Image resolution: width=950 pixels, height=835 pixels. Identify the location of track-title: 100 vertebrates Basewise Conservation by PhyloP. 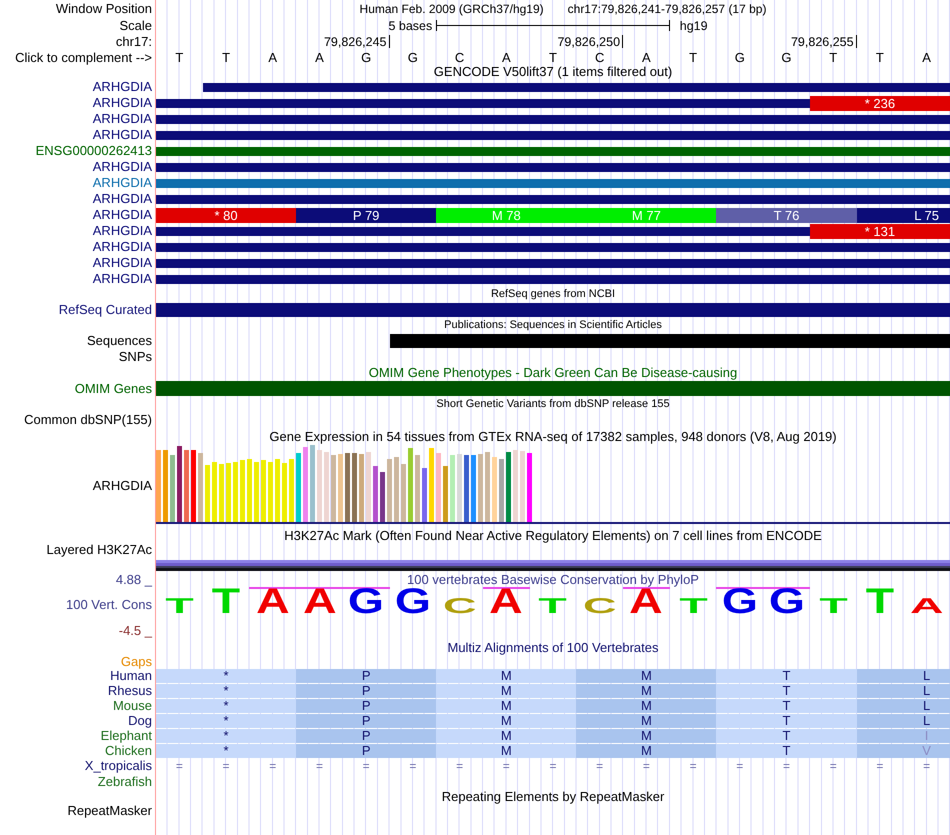
(553, 580).